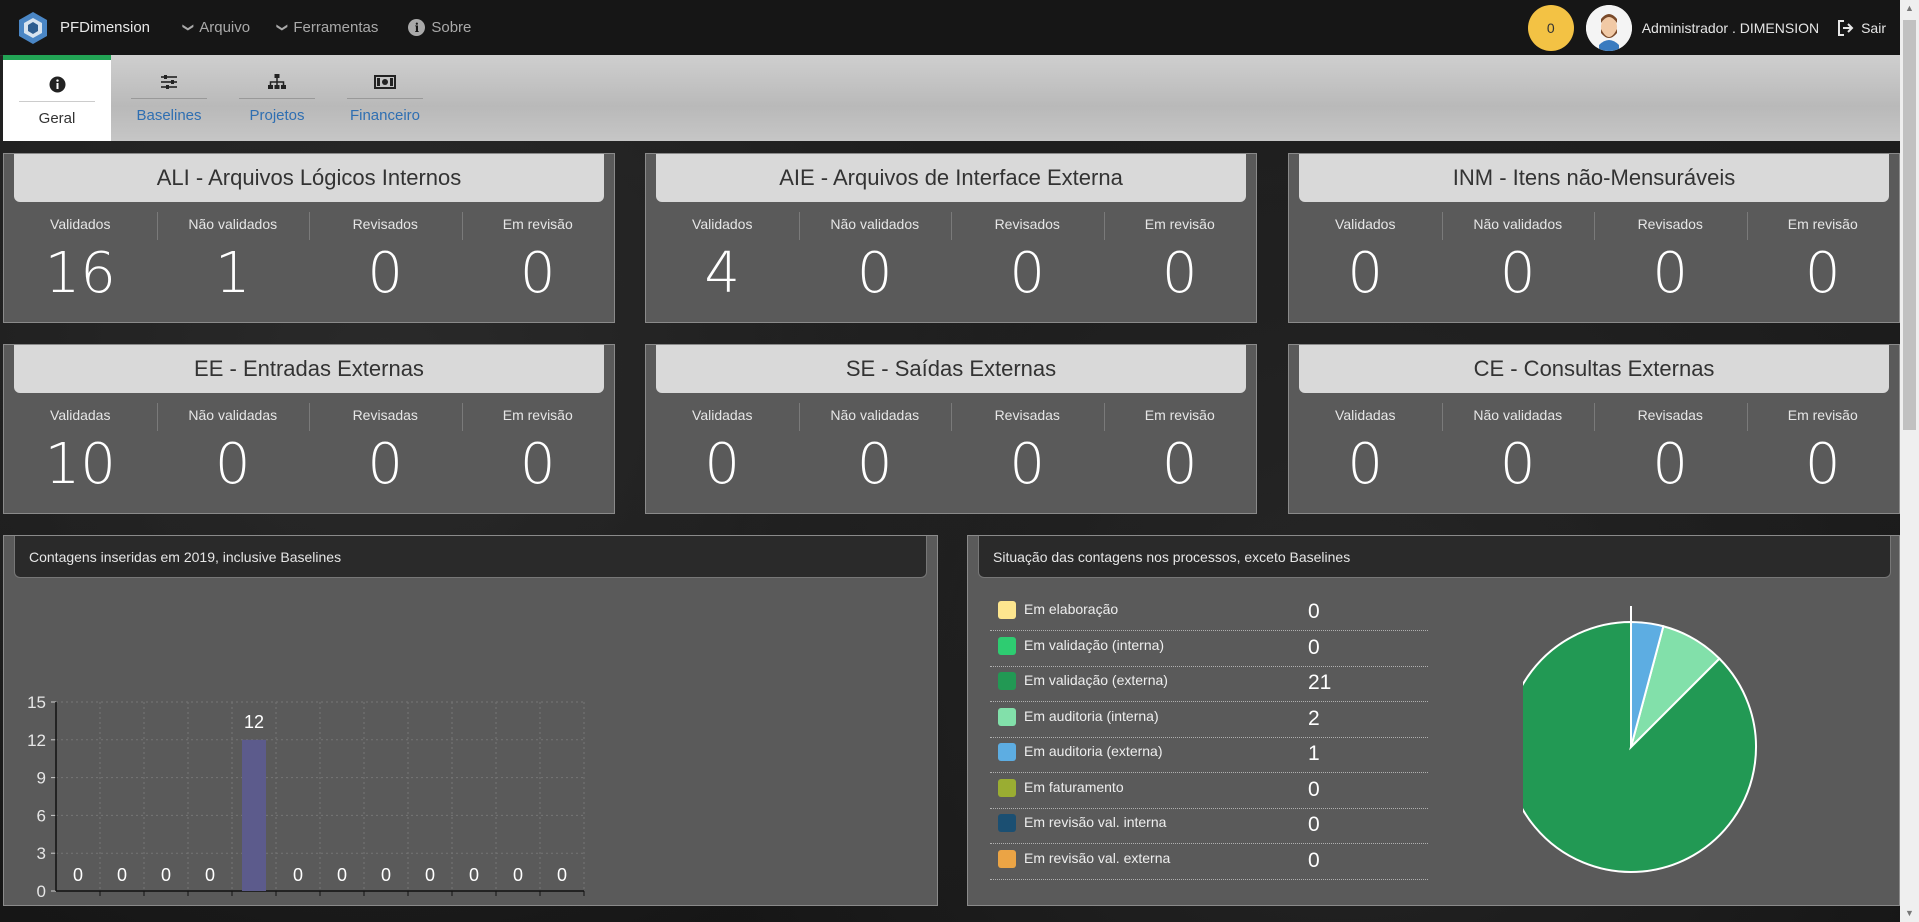 Image resolution: width=1919 pixels, height=922 pixels. I want to click on menu-ferramentas: ❯ Ferramentas, so click(327, 27).